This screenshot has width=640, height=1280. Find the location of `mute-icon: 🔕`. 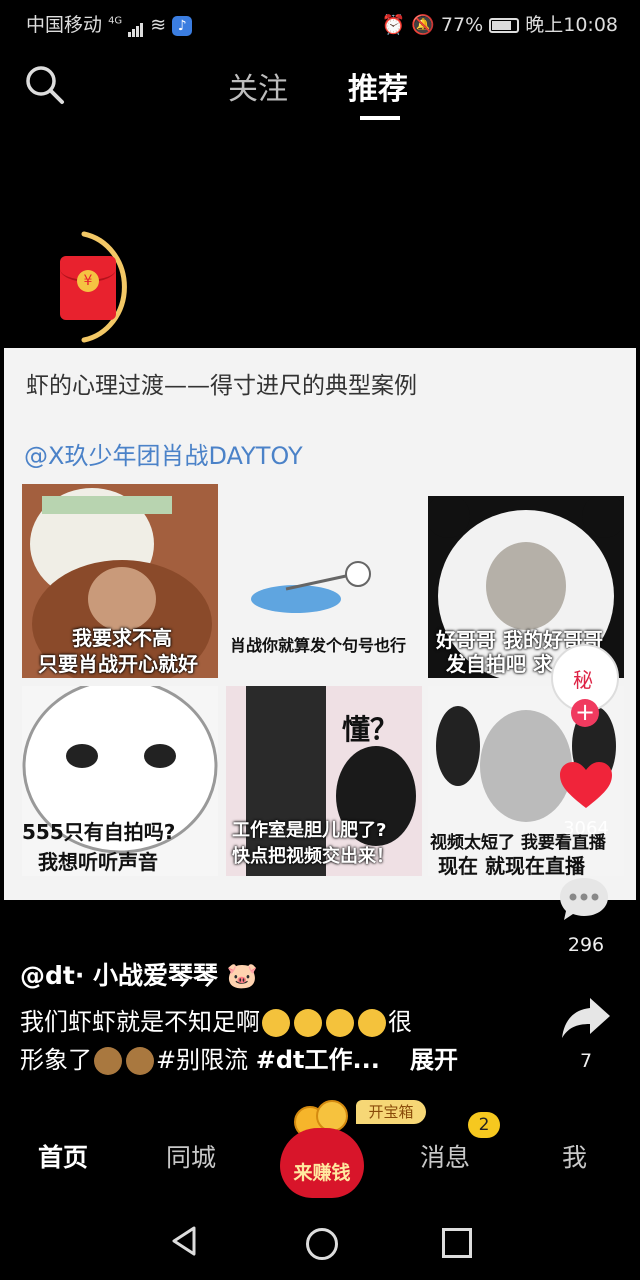

mute-icon: 🔕 is located at coordinates (423, 25).